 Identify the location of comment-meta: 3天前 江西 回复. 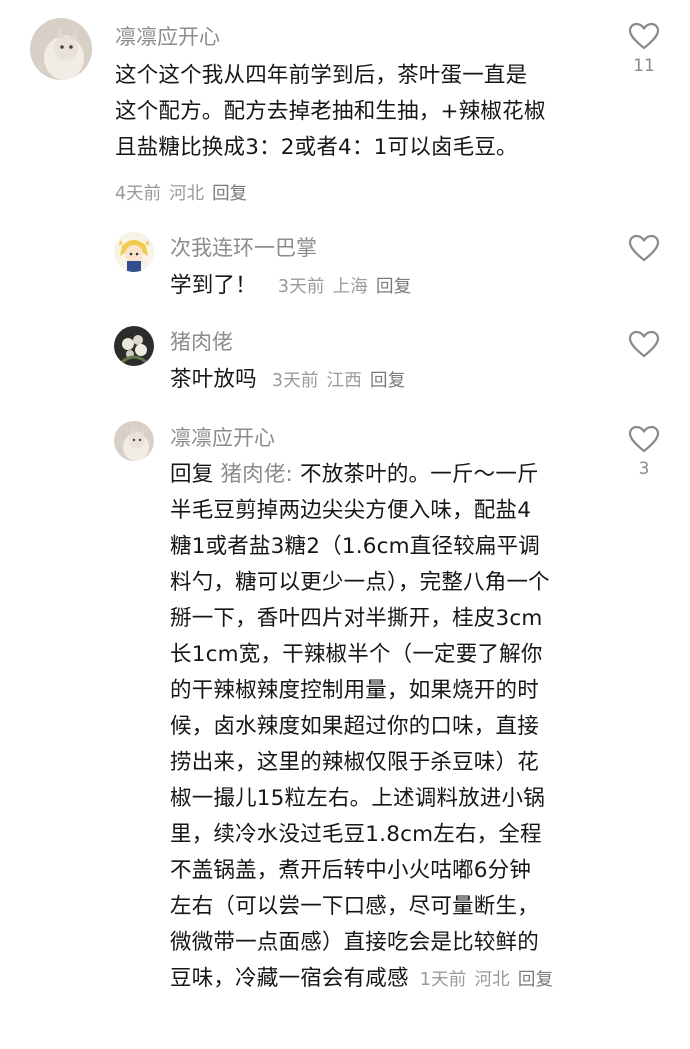
(343, 381).